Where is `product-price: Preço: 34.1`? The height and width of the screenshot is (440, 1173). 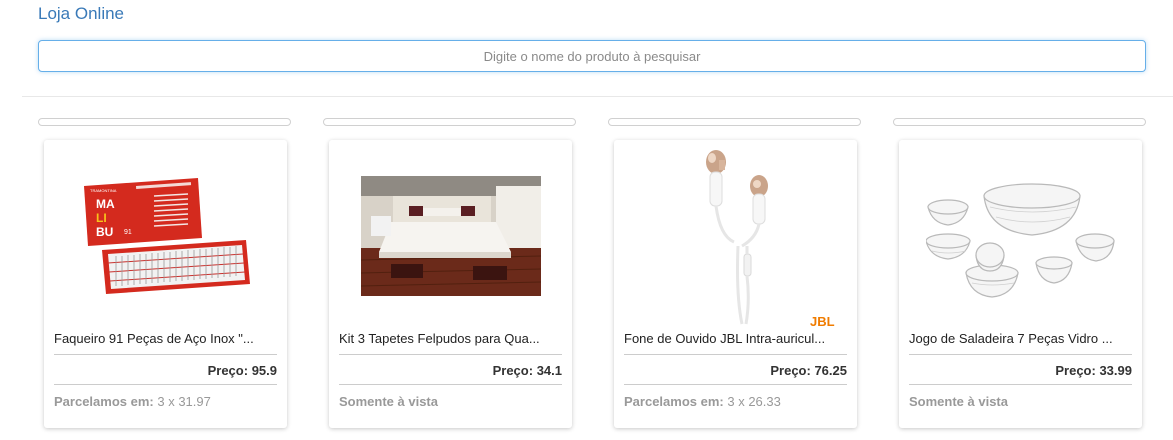
product-price: Preço: 34.1 is located at coordinates (527, 370).